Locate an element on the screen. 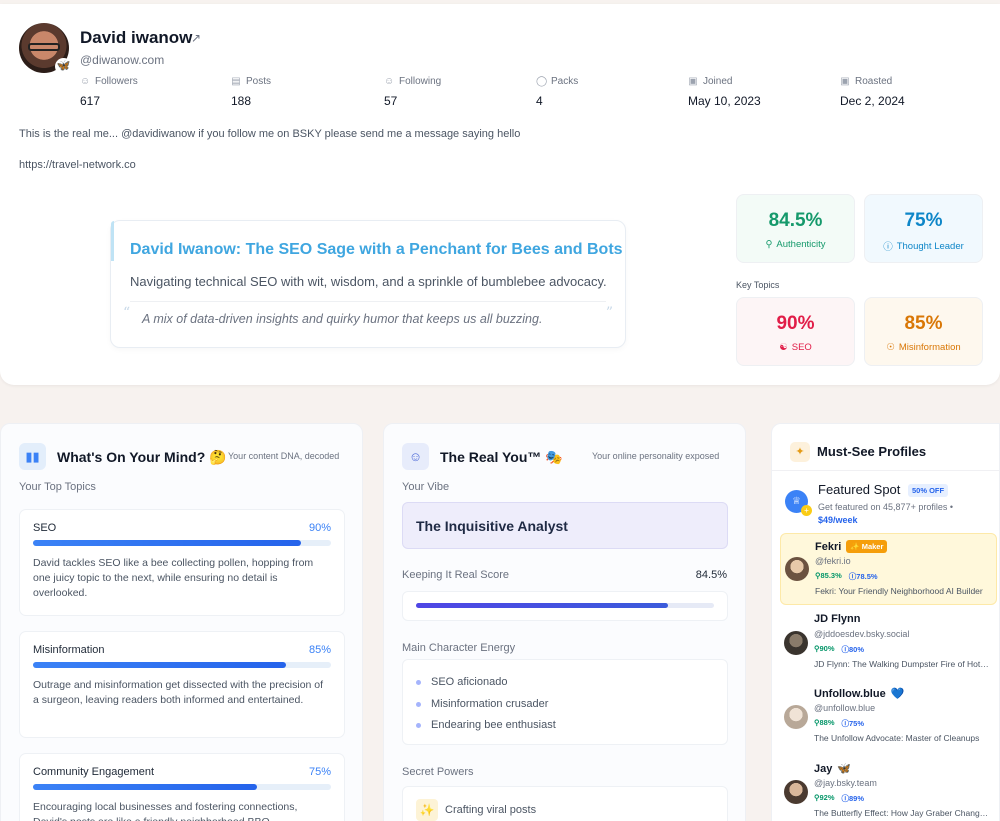 Image resolution: width=1000 pixels, height=821 pixels. profile-name-row: Jay 🦋 is located at coordinates (833, 769).